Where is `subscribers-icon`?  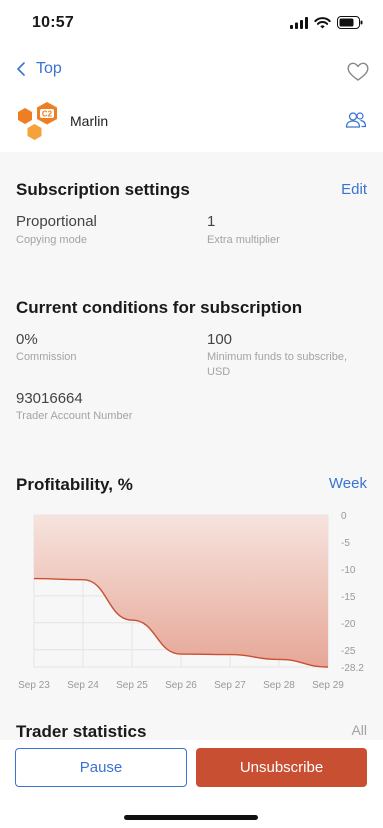 subscribers-icon is located at coordinates (356, 120).